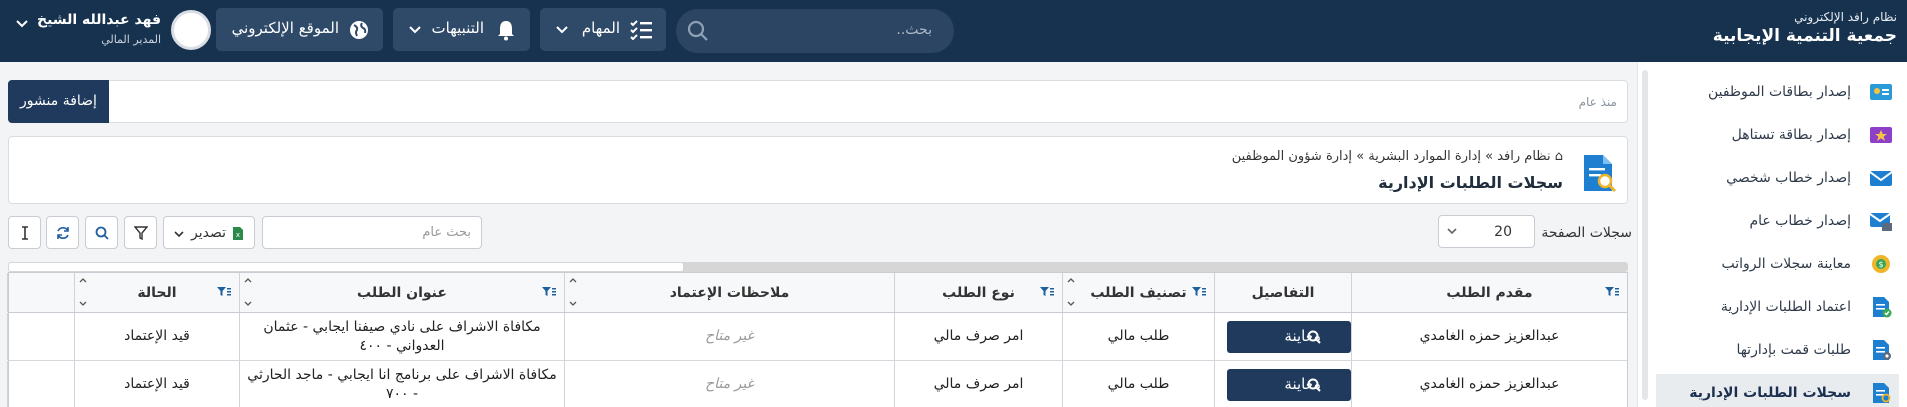 Image resolution: width=1907 pixels, height=407 pixels. Describe the element at coordinates (815, 31) in the screenshot. I see `header-search-input: بحث..` at that location.